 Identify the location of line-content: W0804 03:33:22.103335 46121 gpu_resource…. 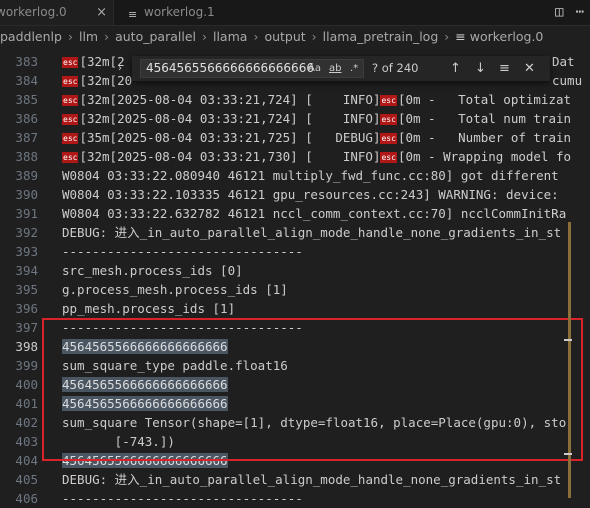
(310, 194).